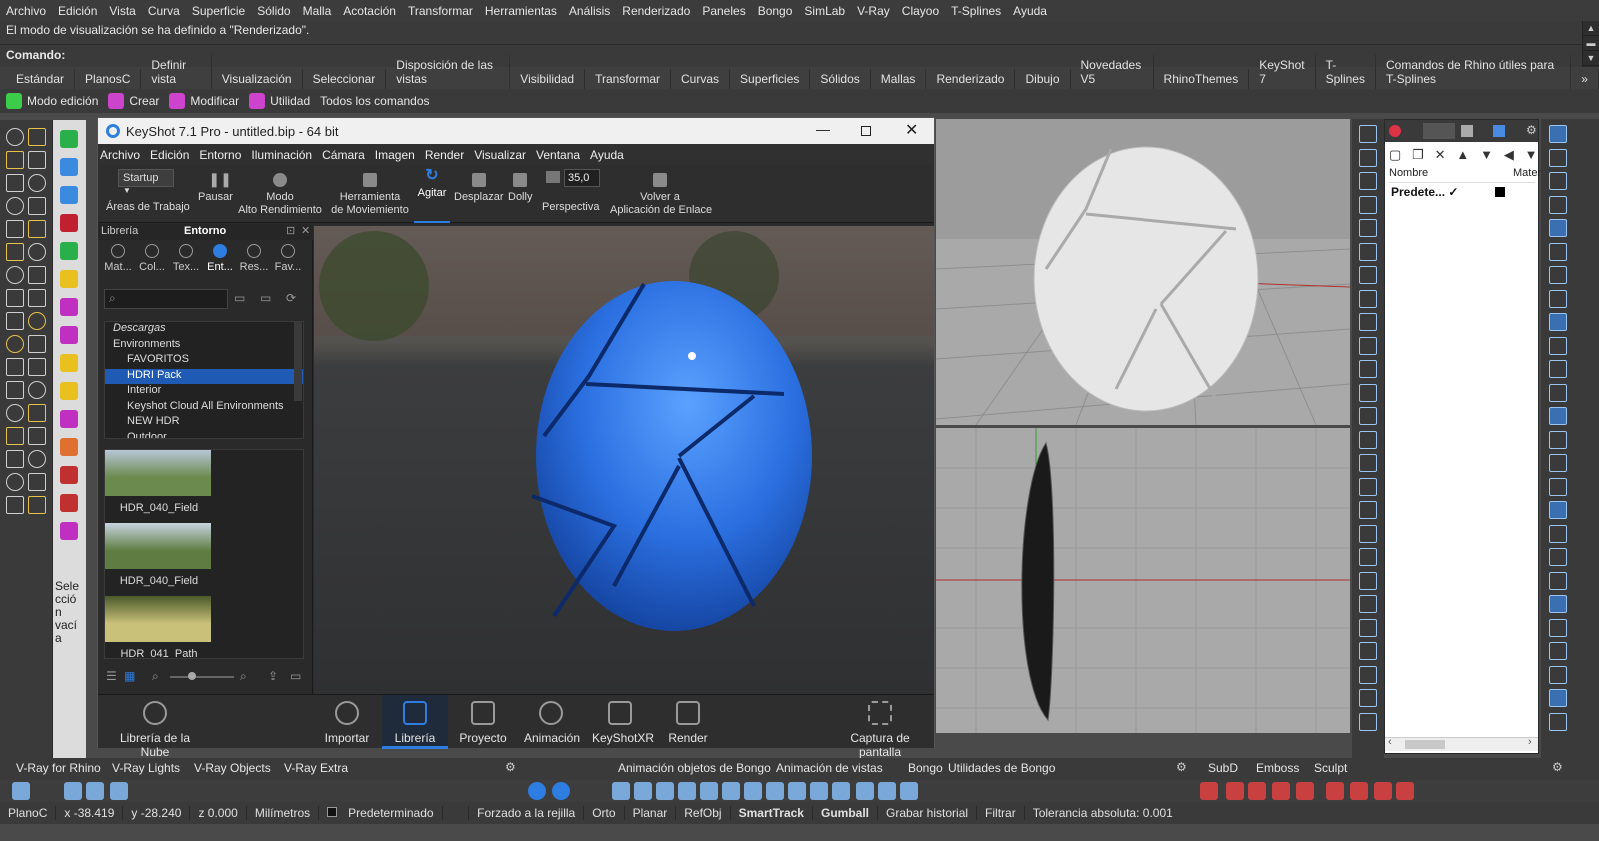 The width and height of the screenshot is (1599, 841). I want to click on ks-menu-9: Ayuda, so click(607, 155).